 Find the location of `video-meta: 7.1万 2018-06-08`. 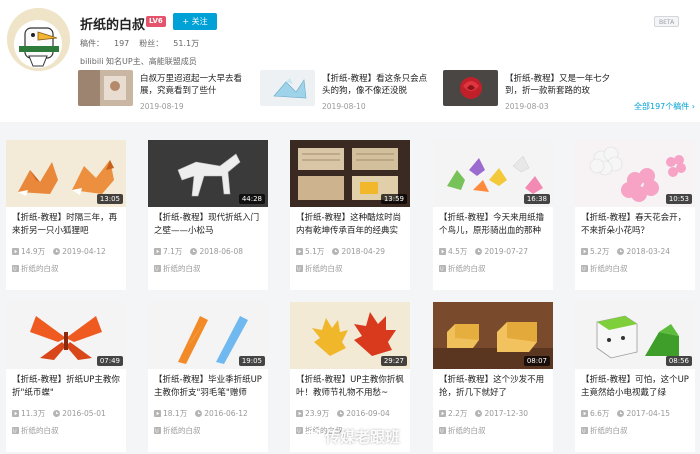

video-meta: 7.1万 2018-06-08 is located at coordinates (198, 251).